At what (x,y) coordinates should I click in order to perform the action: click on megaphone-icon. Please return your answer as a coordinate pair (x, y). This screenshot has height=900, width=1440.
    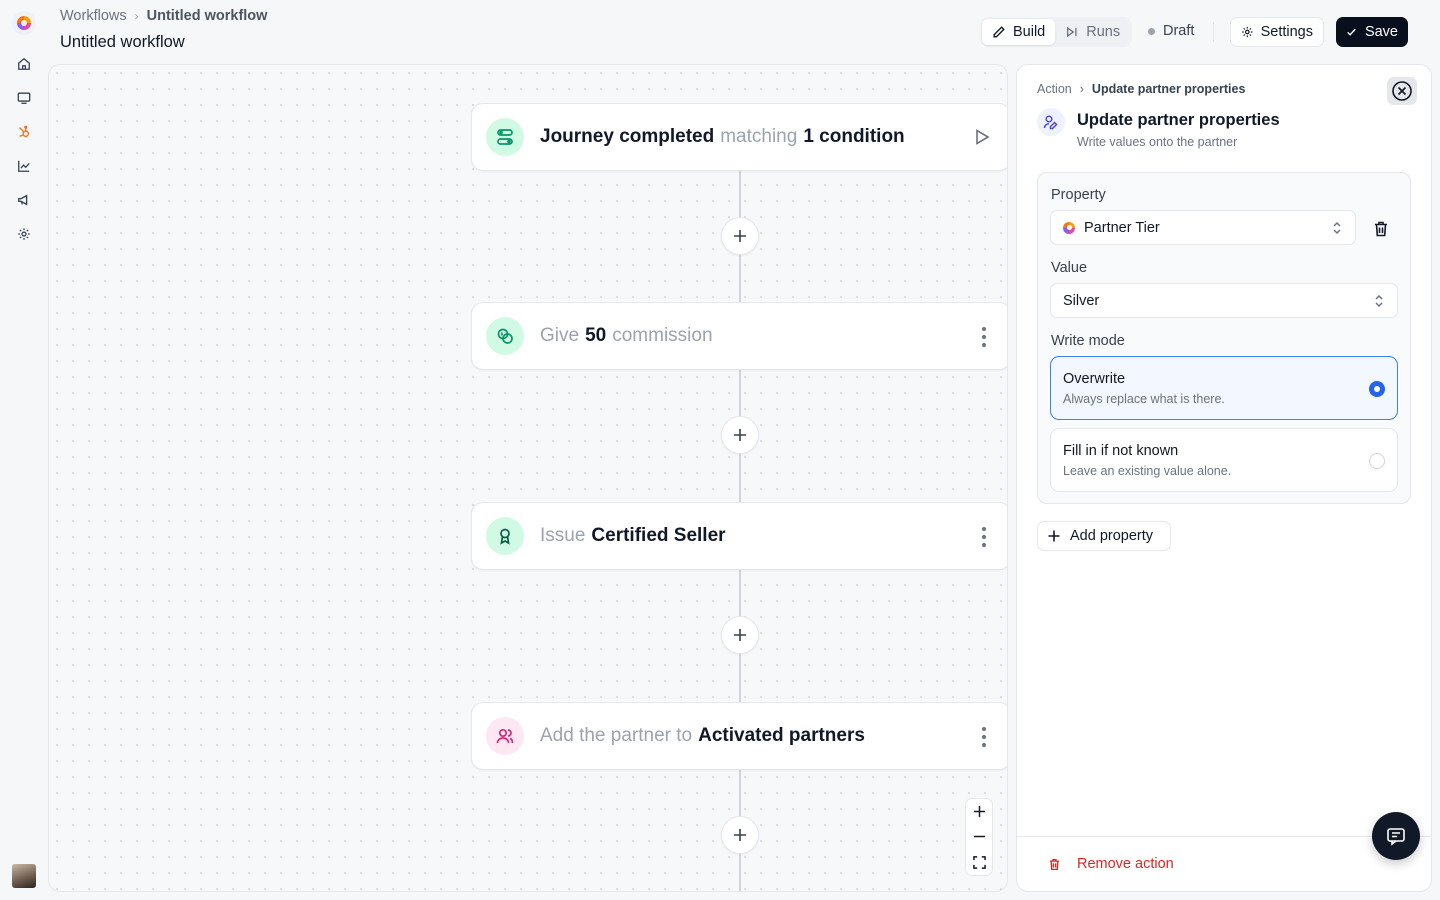
    Looking at the image, I should click on (24, 200).